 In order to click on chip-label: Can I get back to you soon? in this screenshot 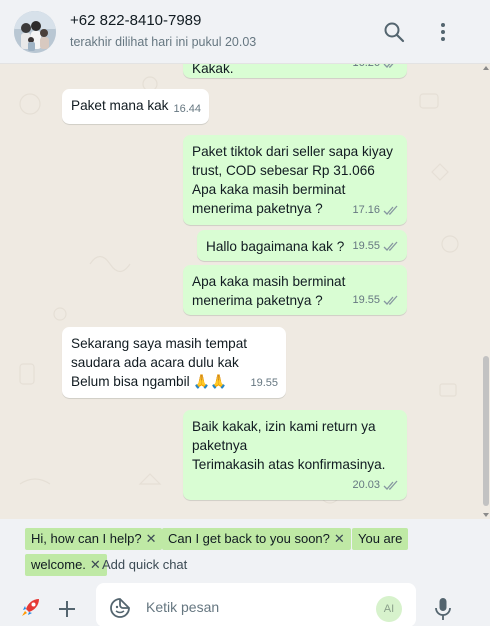, I will do `click(249, 538)`.